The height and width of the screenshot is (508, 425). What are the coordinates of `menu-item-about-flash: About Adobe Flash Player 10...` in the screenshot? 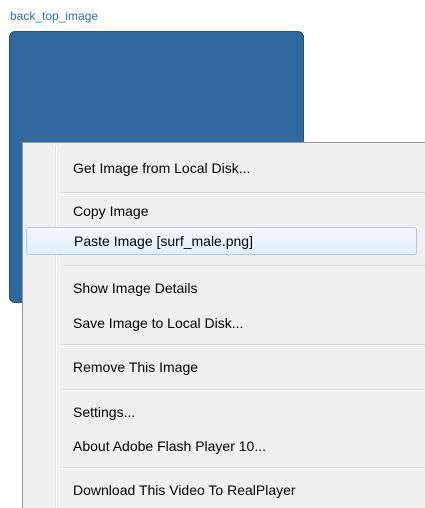 It's located at (225, 446).